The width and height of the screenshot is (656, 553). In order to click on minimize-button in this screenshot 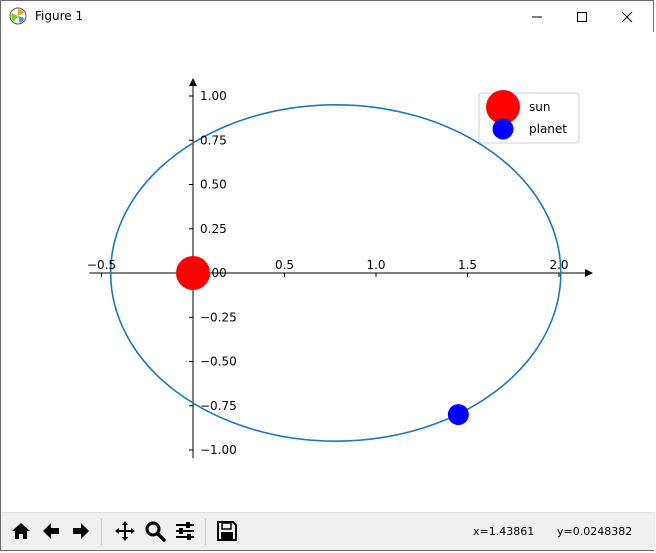, I will do `click(536, 16)`.